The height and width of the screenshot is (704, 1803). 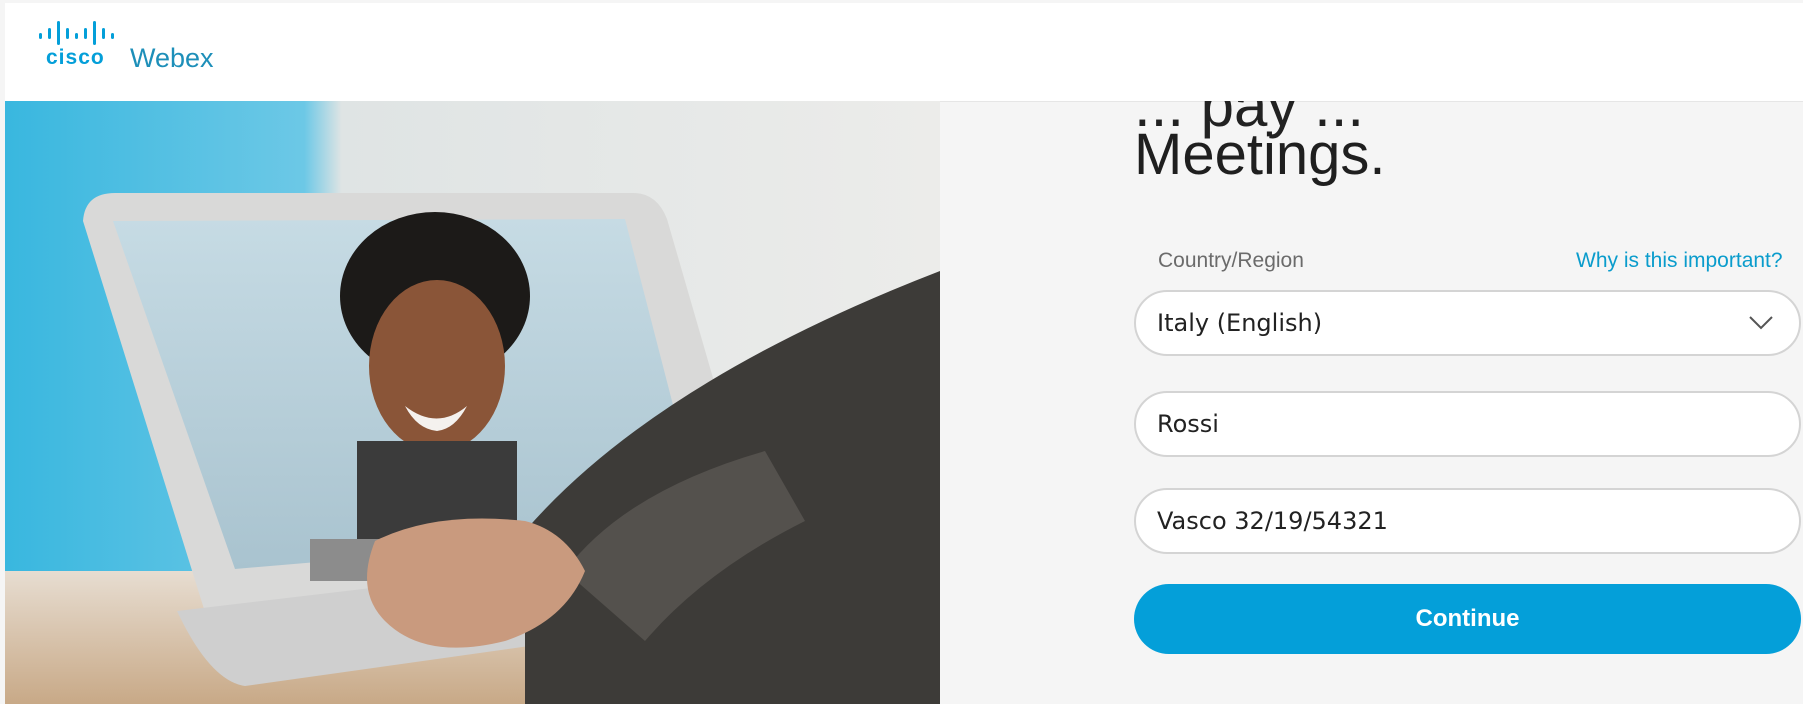 I want to click on page-heading: Meetings., so click(x=1260, y=154).